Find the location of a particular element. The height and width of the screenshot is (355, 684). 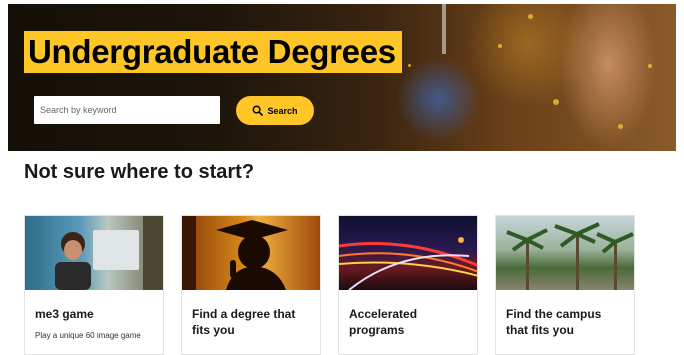

card-title: Find the campus that fits you is located at coordinates (554, 322).